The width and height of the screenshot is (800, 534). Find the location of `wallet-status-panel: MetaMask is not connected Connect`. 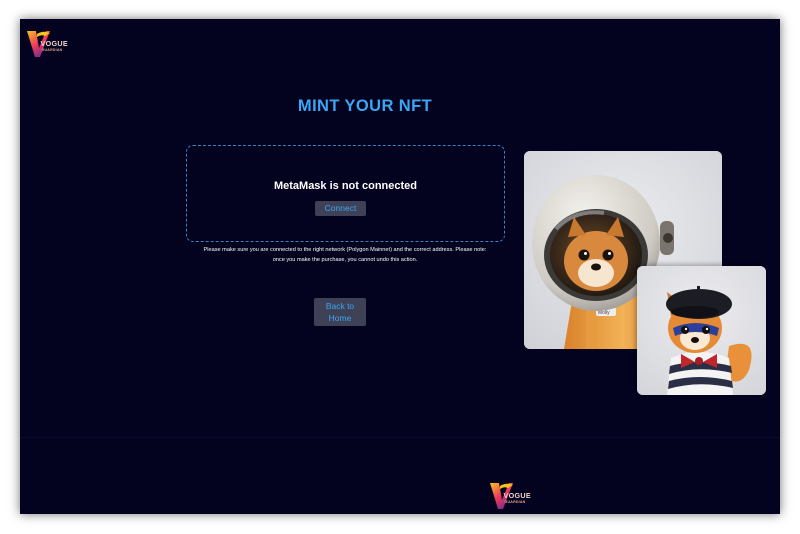

wallet-status-panel: MetaMask is not connected Connect is located at coordinates (345, 193).